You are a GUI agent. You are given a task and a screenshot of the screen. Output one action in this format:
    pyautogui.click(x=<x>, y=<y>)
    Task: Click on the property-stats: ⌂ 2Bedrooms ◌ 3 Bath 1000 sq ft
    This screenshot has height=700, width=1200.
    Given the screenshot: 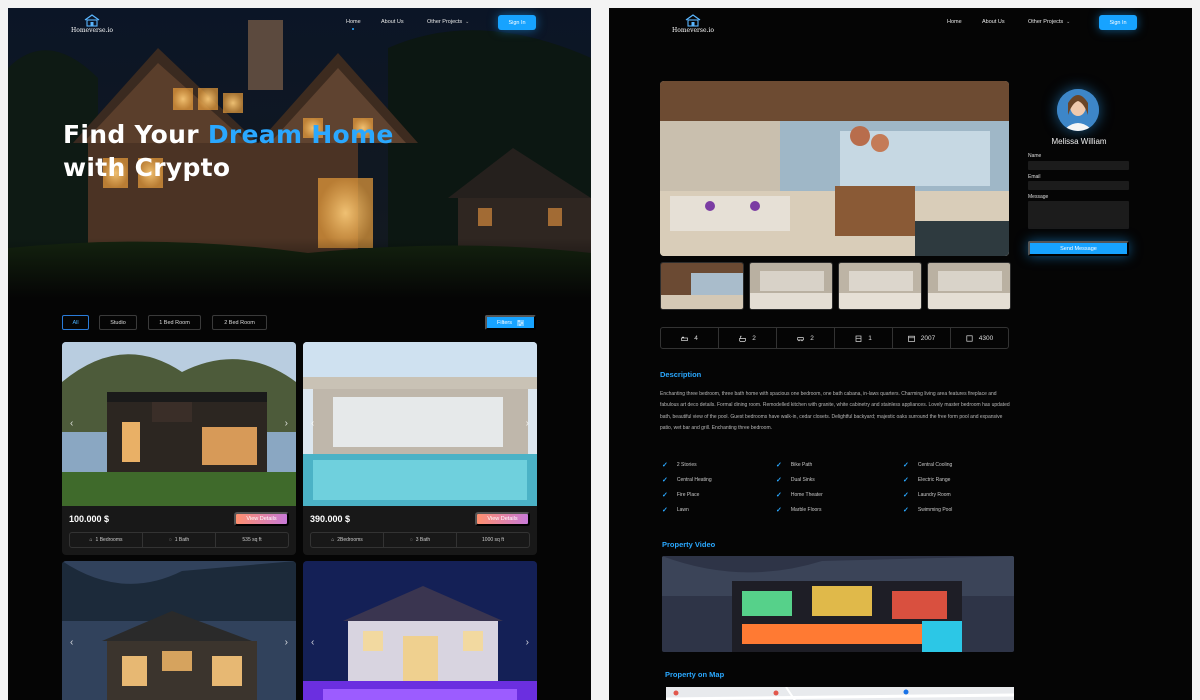 What is the action you would take?
    pyautogui.click(x=420, y=540)
    